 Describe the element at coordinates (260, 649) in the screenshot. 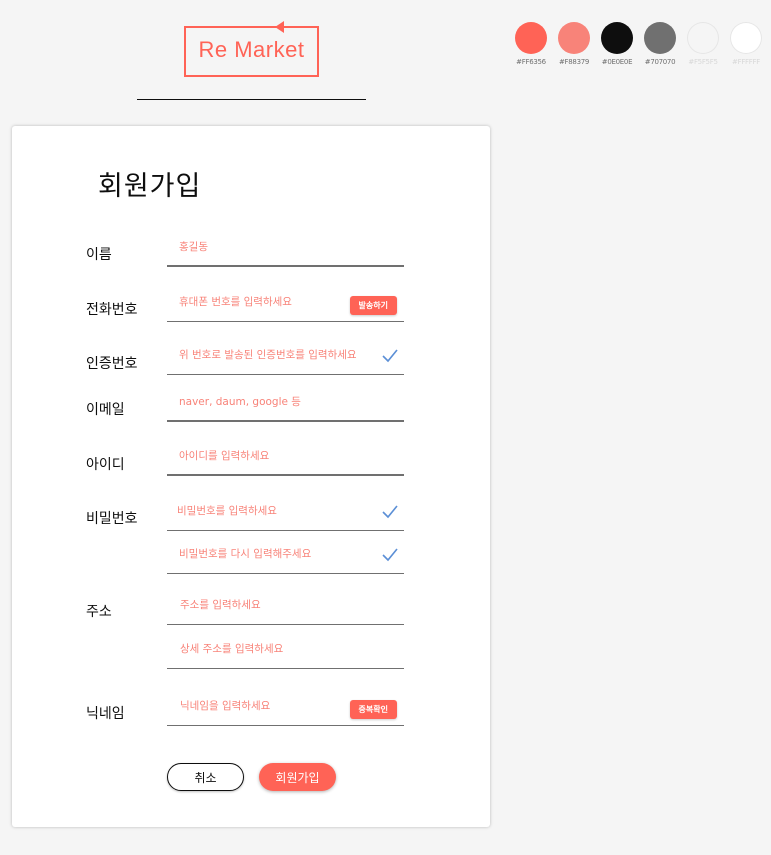

I see `address-detail-input` at that location.